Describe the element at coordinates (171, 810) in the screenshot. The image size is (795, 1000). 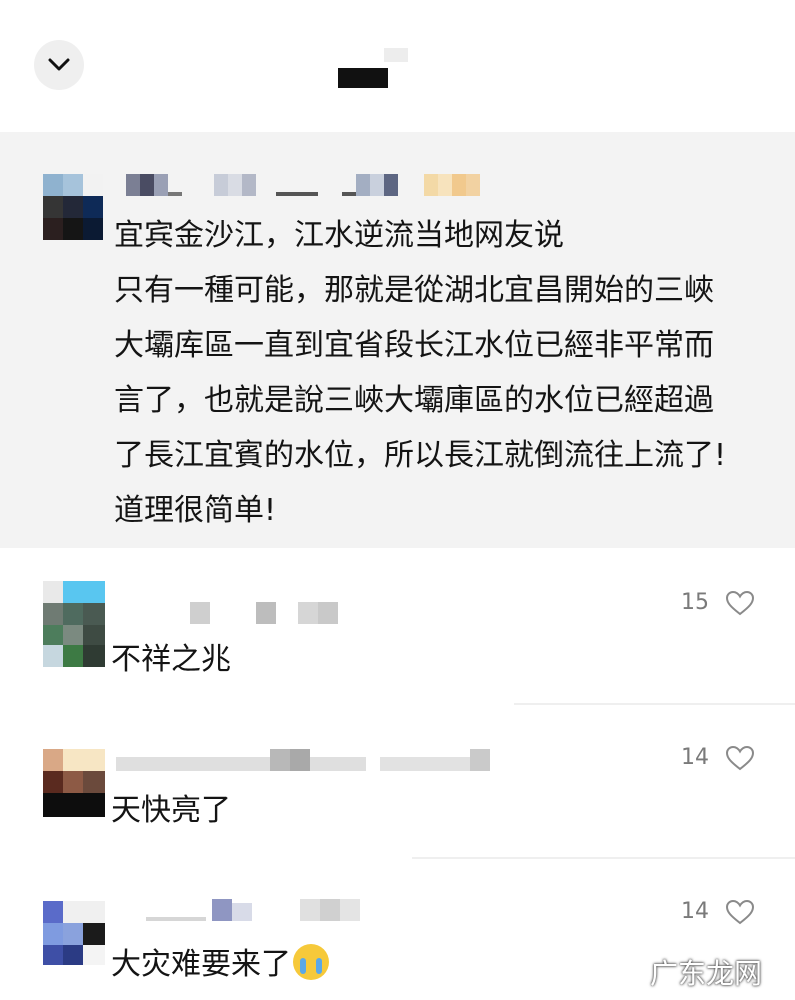
I see `comment-text: 天快亮了` at that location.